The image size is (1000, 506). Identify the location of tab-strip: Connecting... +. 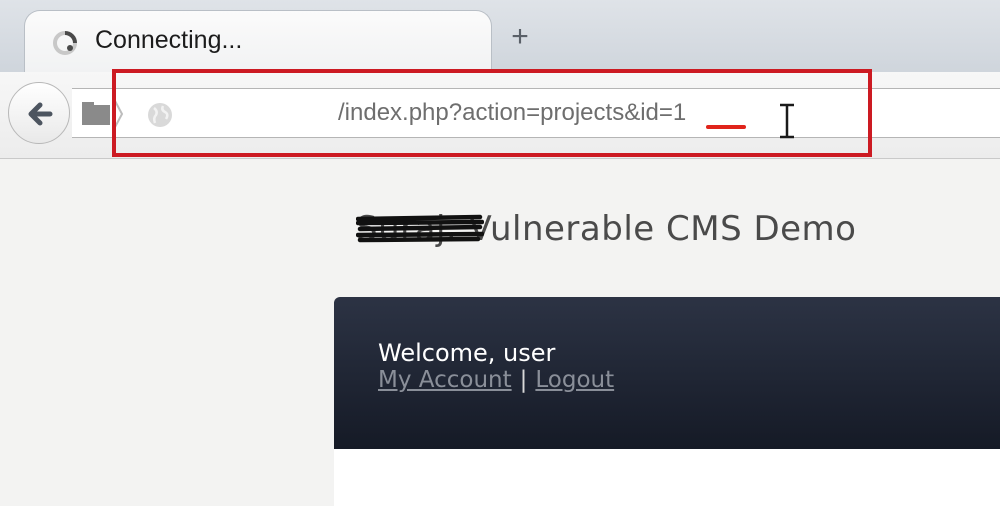
(500, 36).